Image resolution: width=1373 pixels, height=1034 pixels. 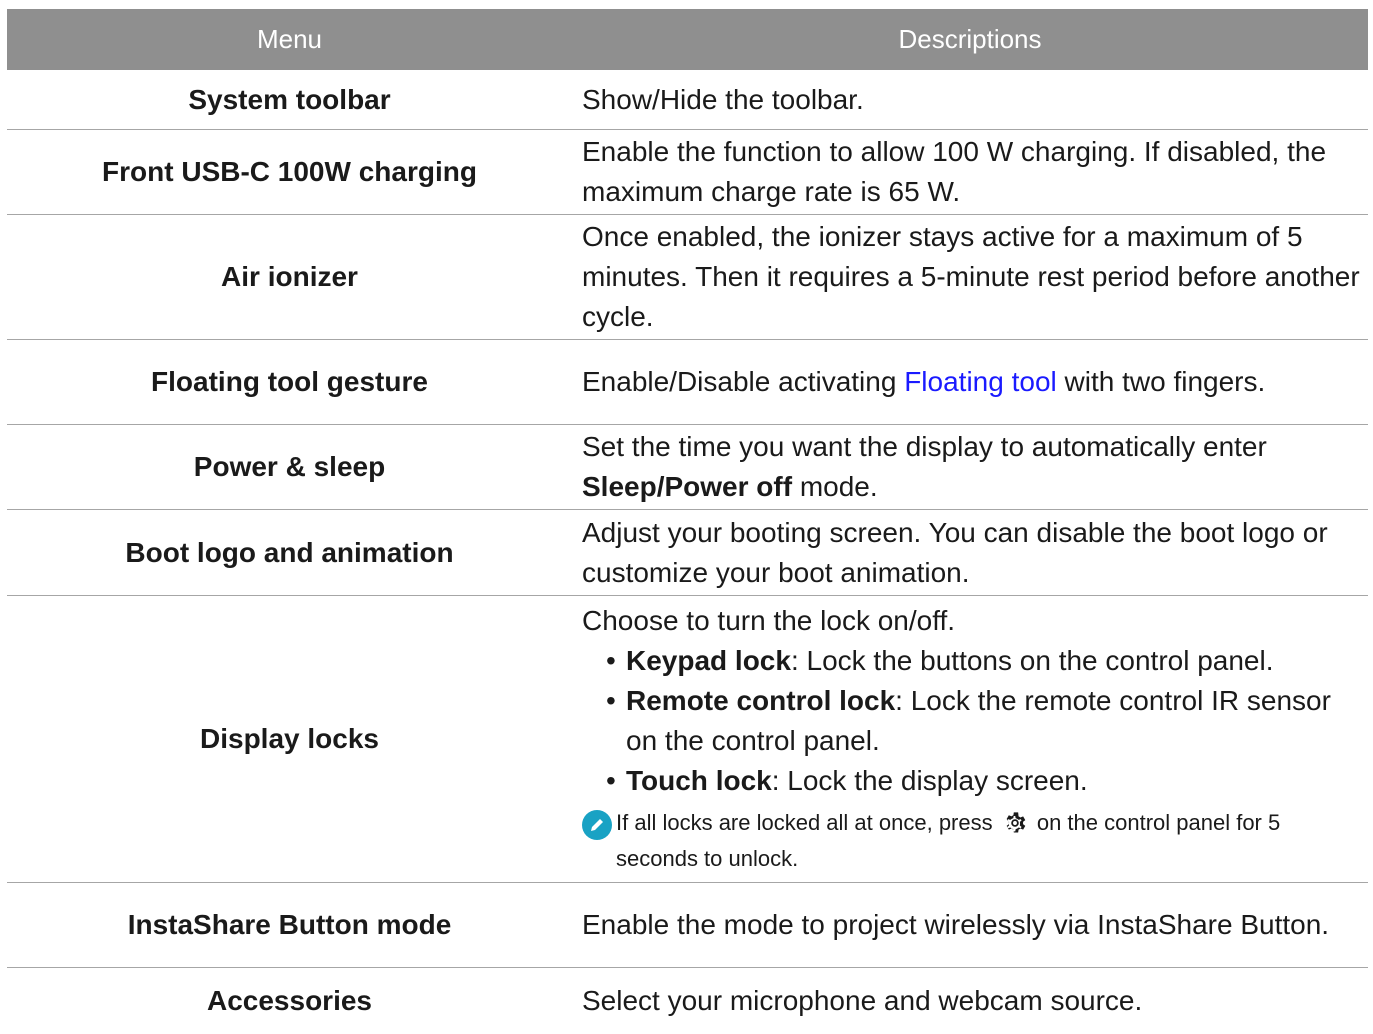 I want to click on floating-tool-link: Floating tool, so click(x=980, y=381).